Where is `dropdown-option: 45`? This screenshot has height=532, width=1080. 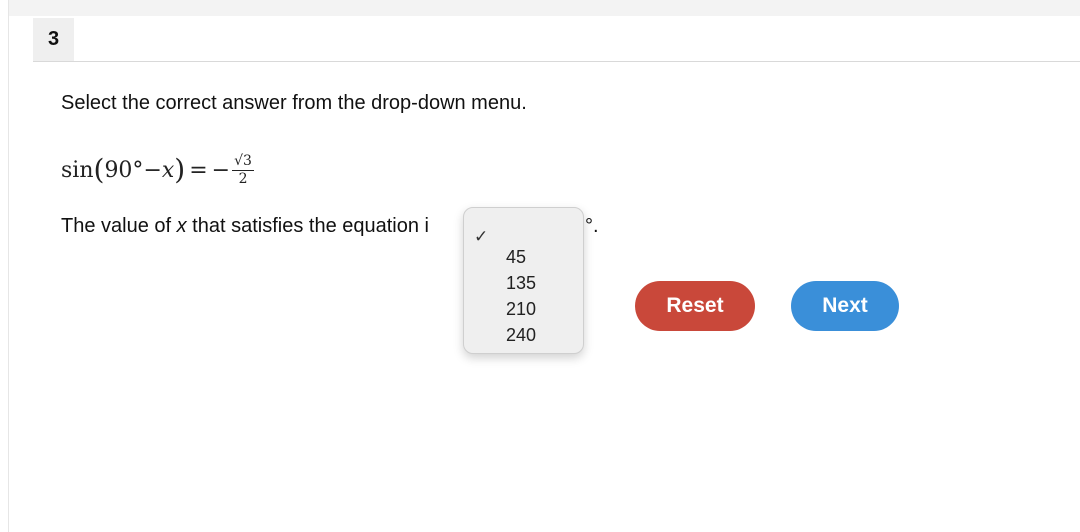 dropdown-option: 45 is located at coordinates (523, 257).